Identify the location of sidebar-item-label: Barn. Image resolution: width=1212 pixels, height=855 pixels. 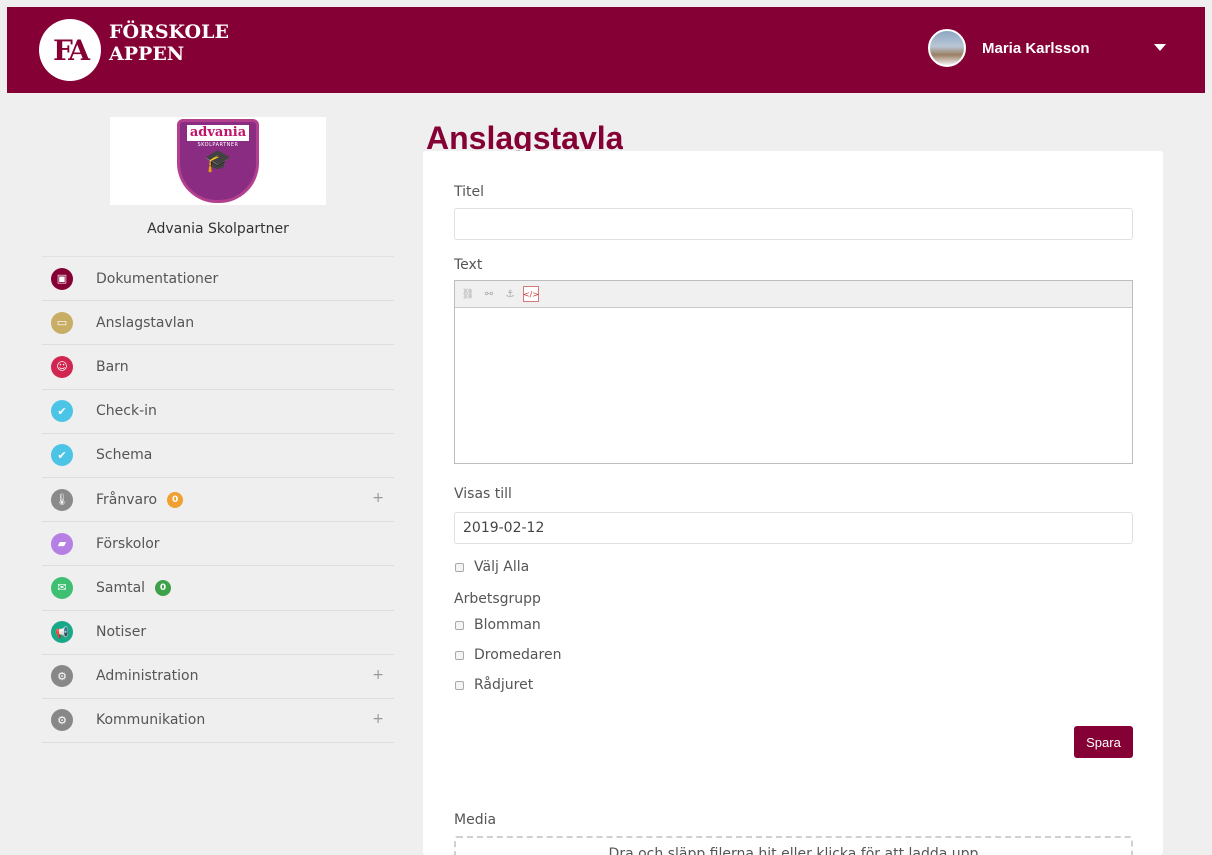
(112, 366).